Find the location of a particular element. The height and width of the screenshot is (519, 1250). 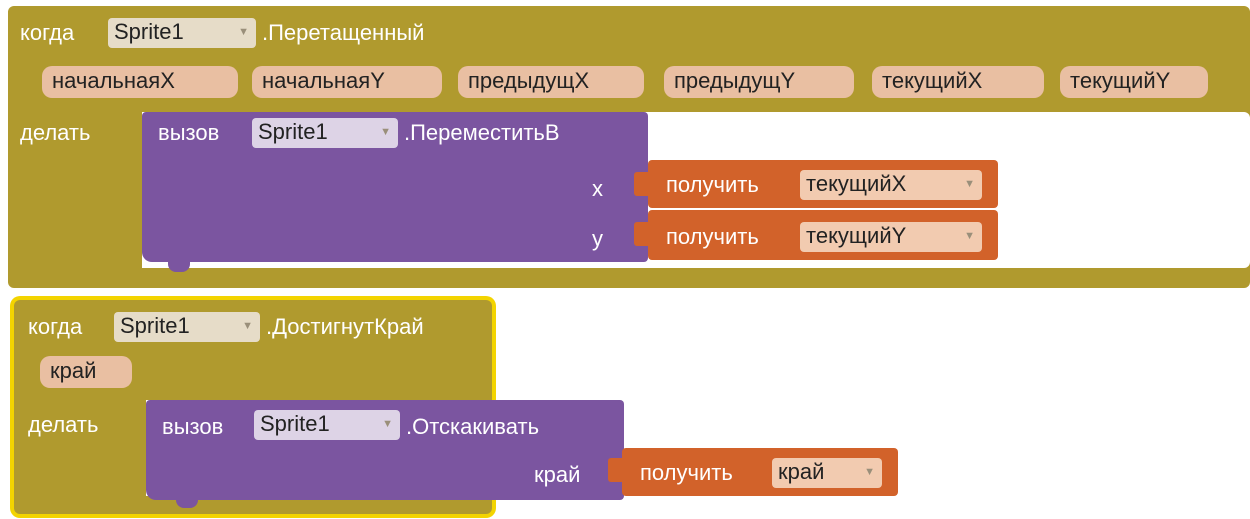

event-name: .Перетащенный is located at coordinates (343, 32).